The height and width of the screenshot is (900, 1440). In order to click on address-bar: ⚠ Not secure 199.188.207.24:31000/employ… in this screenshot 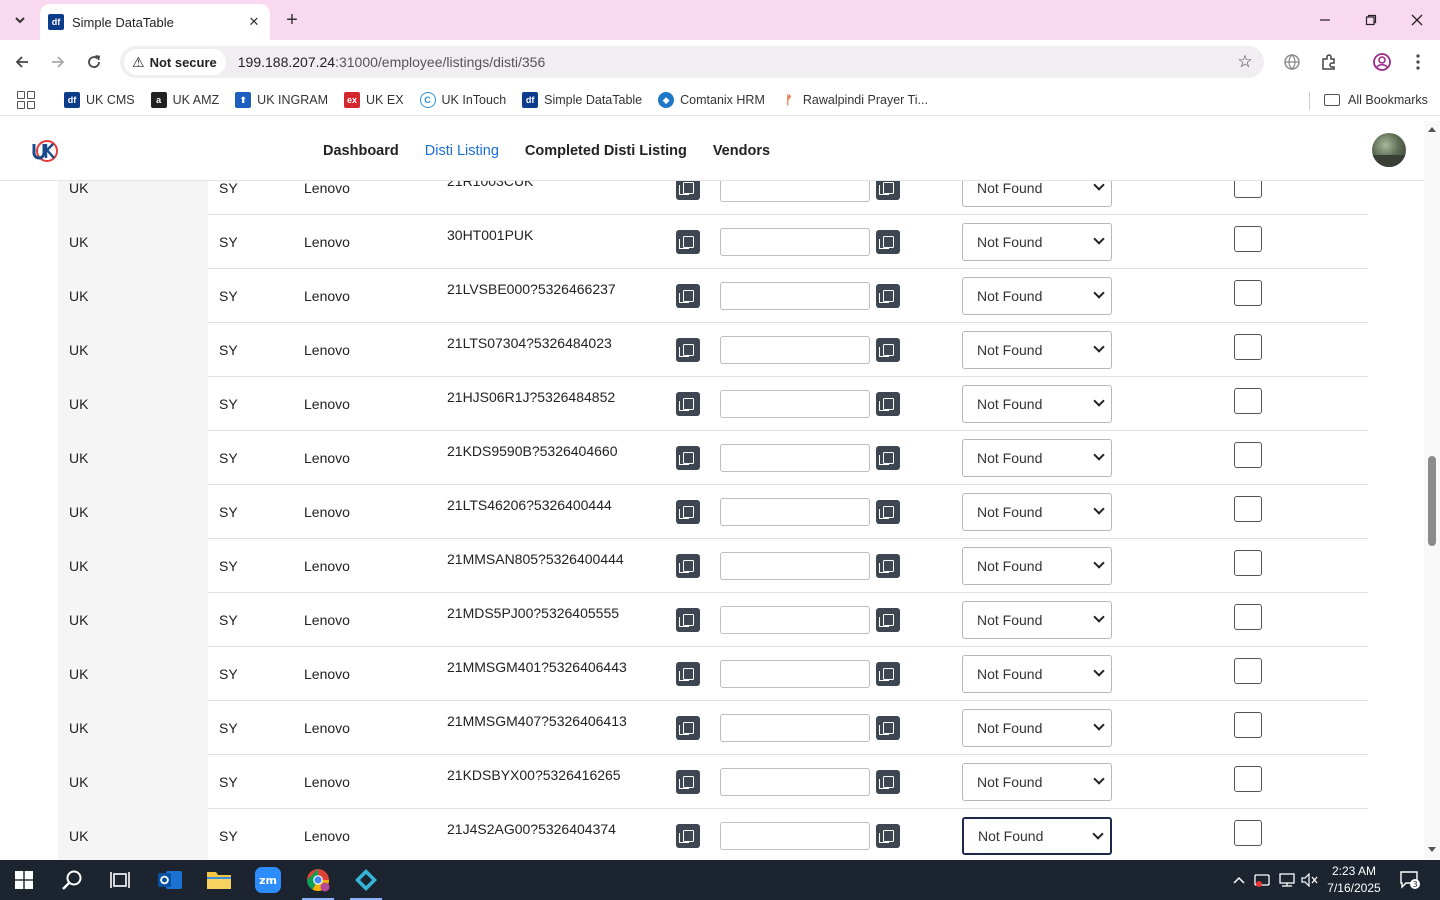, I will do `click(692, 62)`.